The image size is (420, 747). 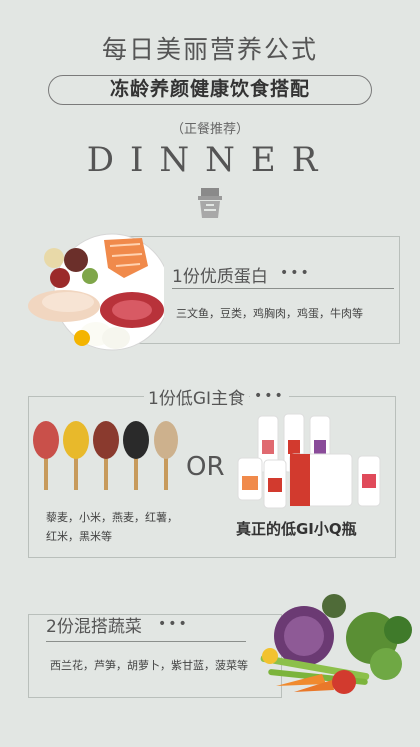 What do you see at coordinates (209, 129) in the screenshot?
I see `subtitle: （正餐推荐）` at bounding box center [209, 129].